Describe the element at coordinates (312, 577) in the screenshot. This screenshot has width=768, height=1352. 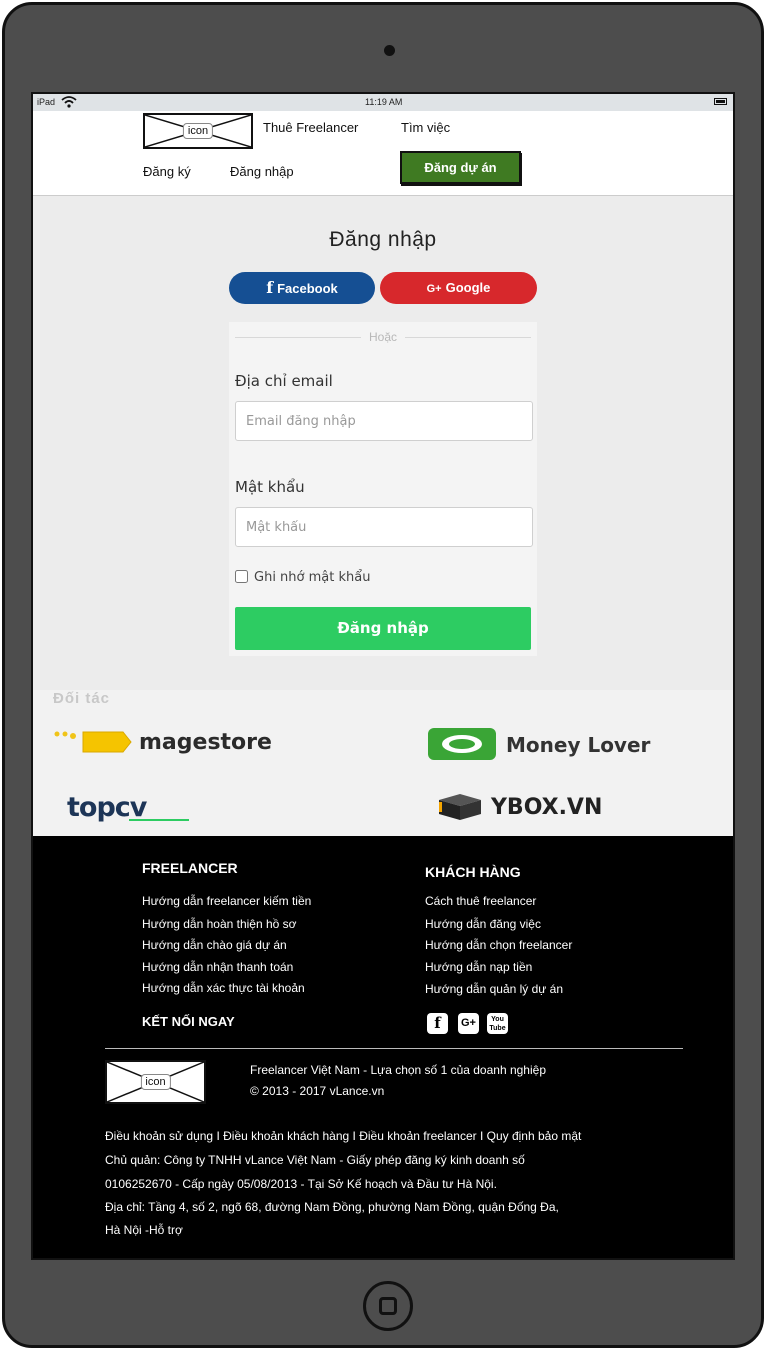
I see `remember-label: Ghi nhớ mật khẩu` at that location.